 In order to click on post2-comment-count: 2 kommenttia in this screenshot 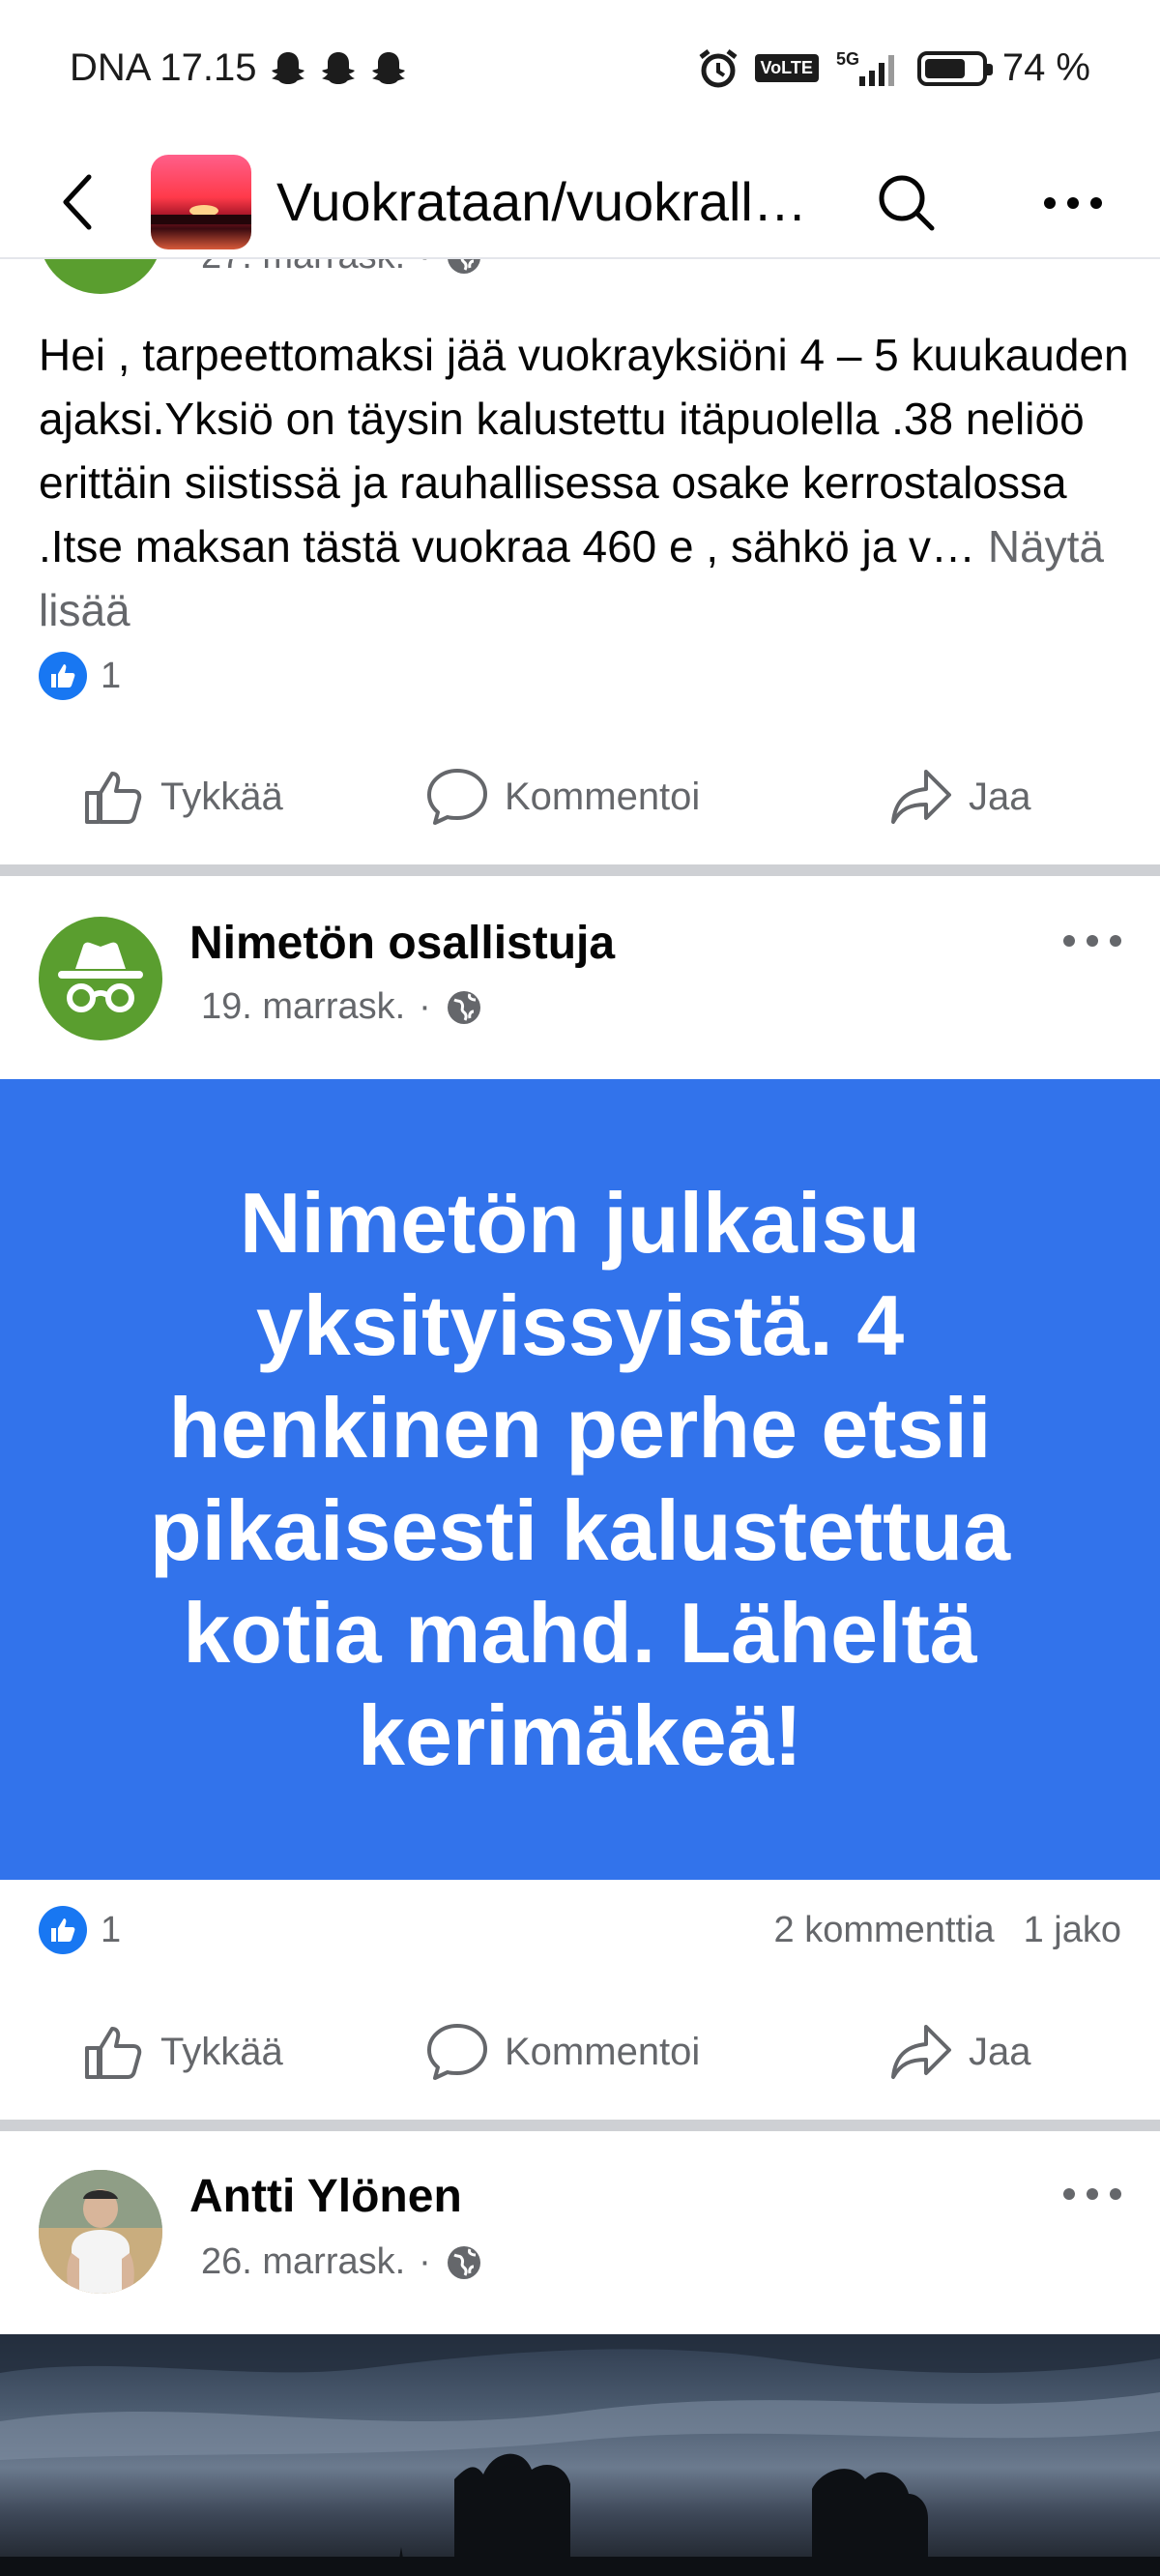, I will do `click(885, 1930)`.